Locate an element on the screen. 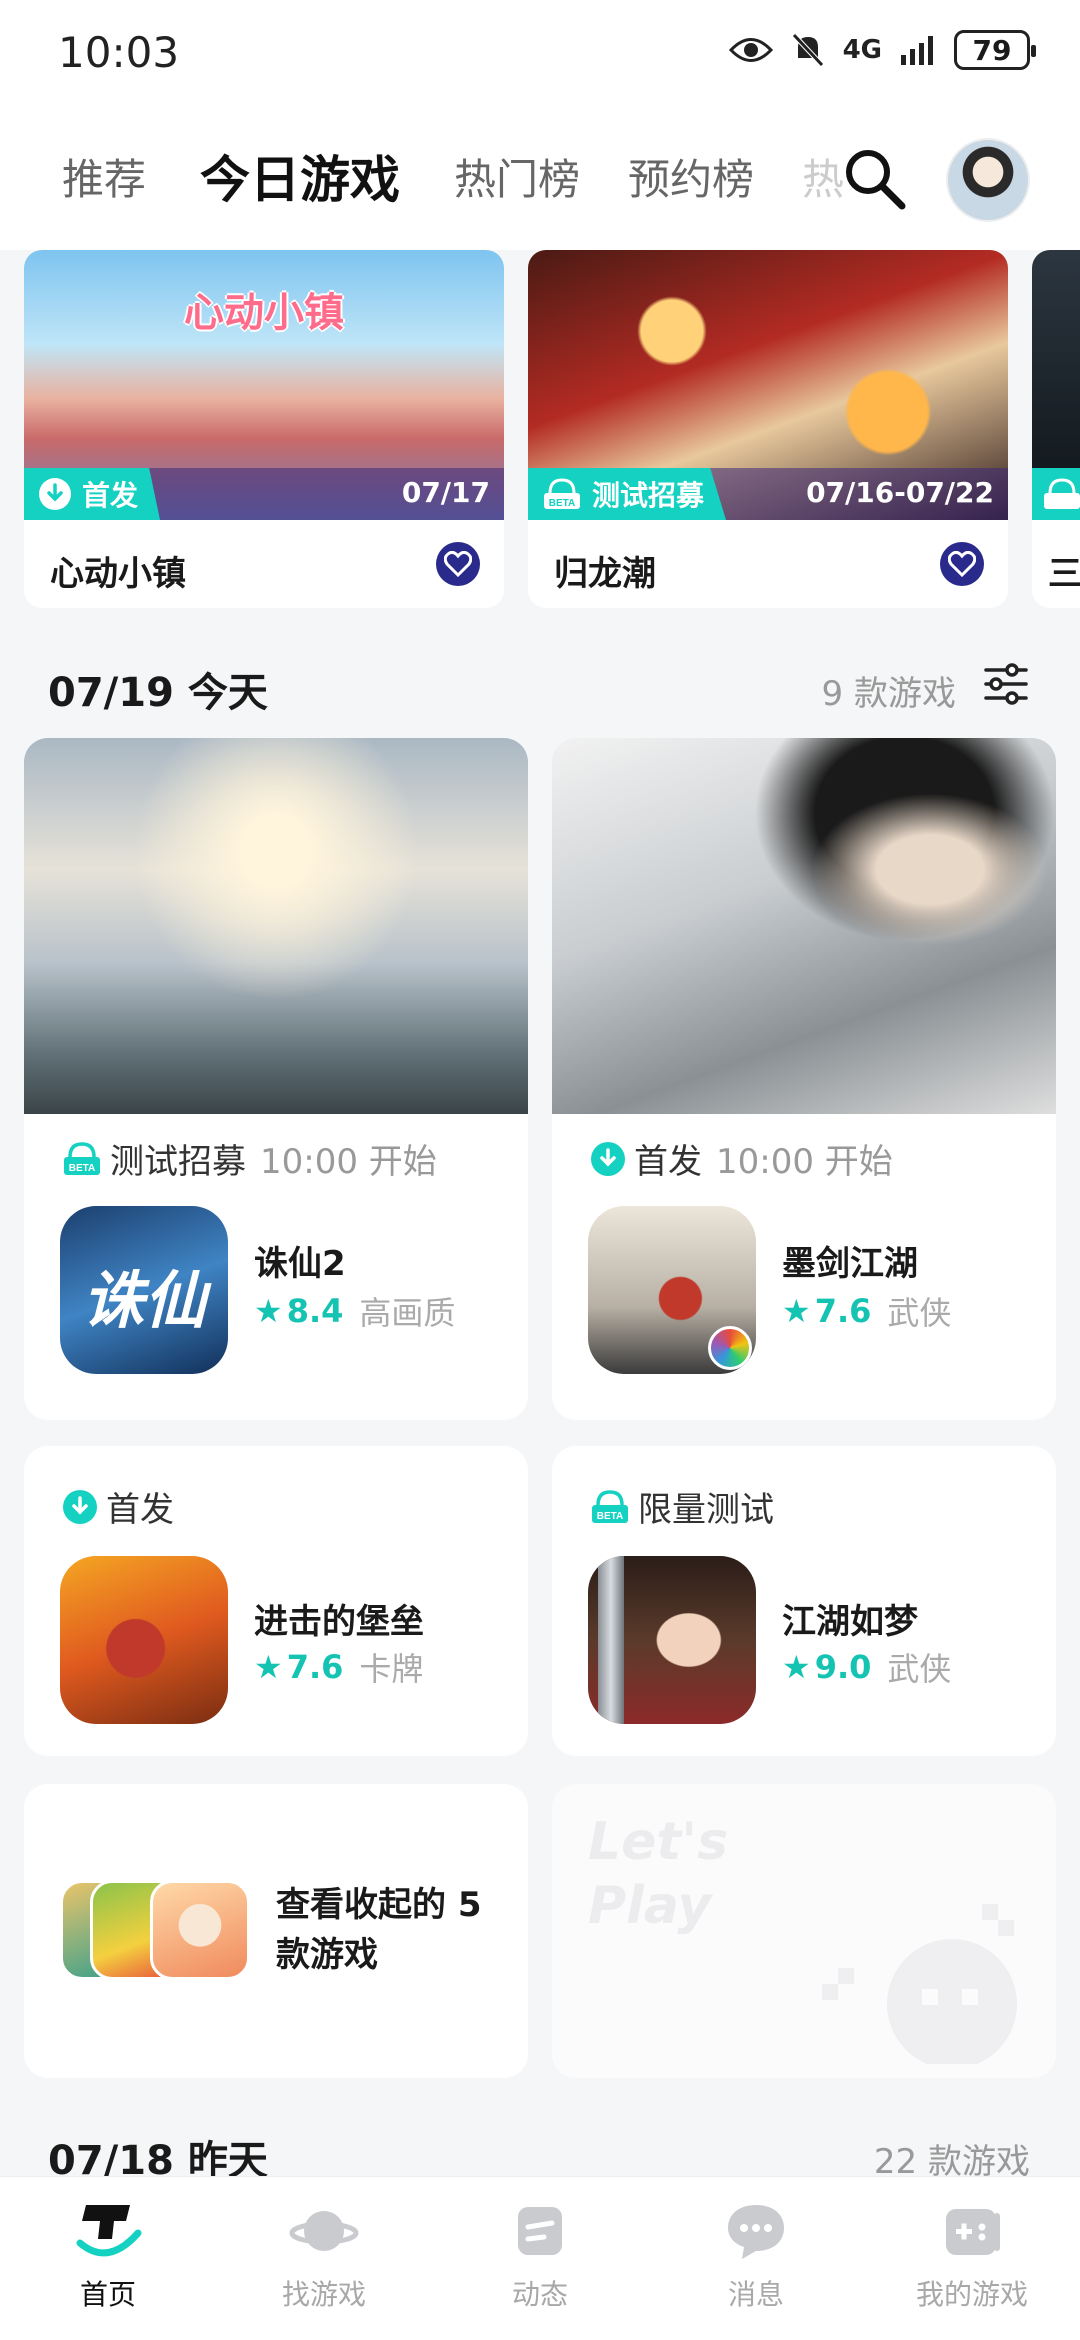 Image resolution: width=1080 pixels, height=2340 pixels. bottom-nav: 首页 找游戏 动态 消息 我的游戏 is located at coordinates (540, 2258).